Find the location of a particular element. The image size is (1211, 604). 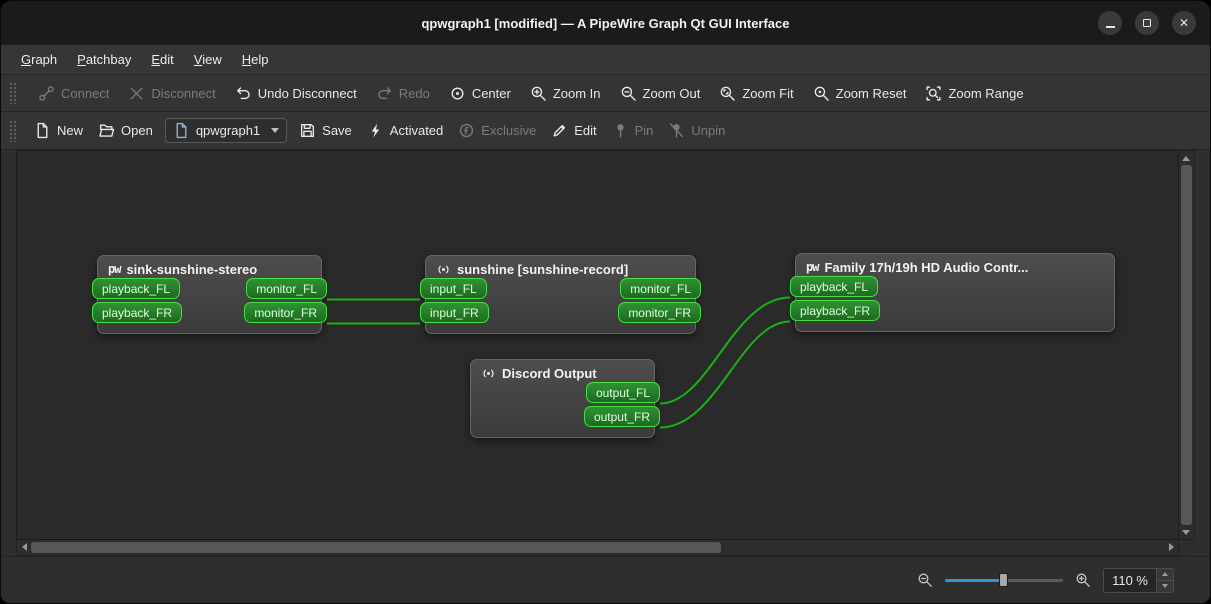

pin-button: Pin is located at coordinates (633, 130).